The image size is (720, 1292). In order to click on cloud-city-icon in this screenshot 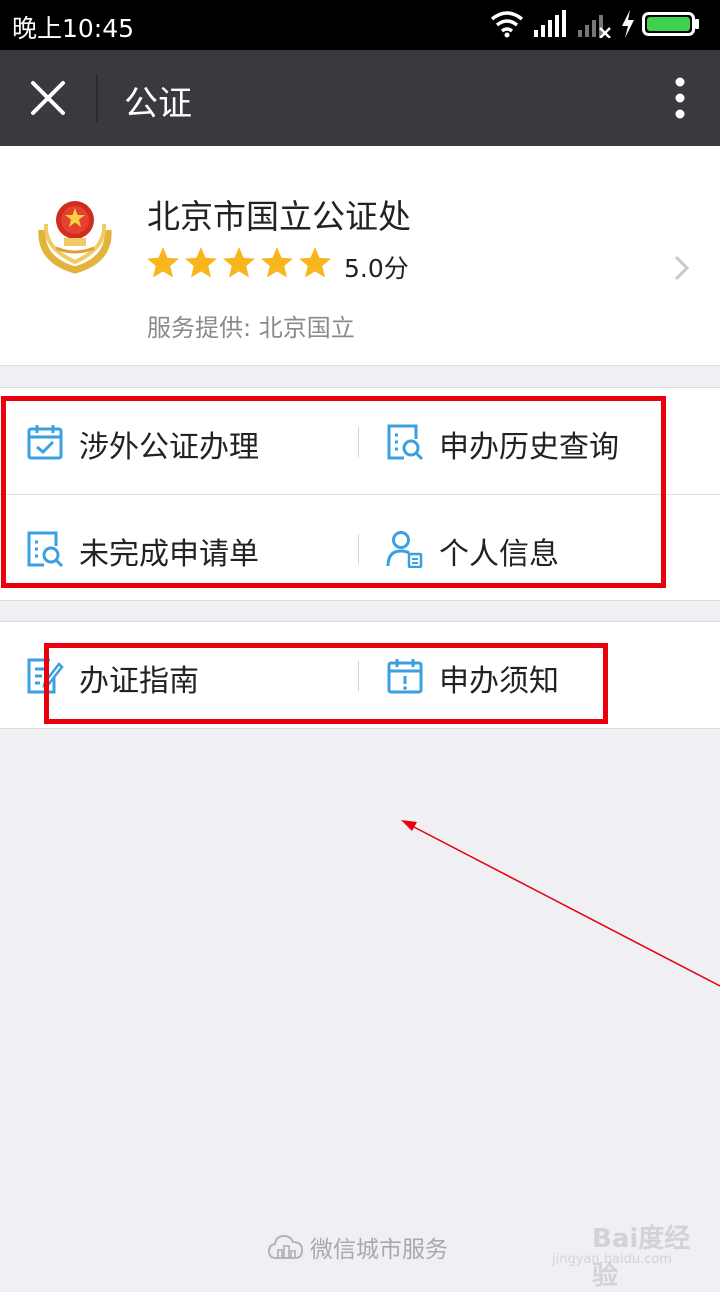, I will do `click(286, 1246)`.